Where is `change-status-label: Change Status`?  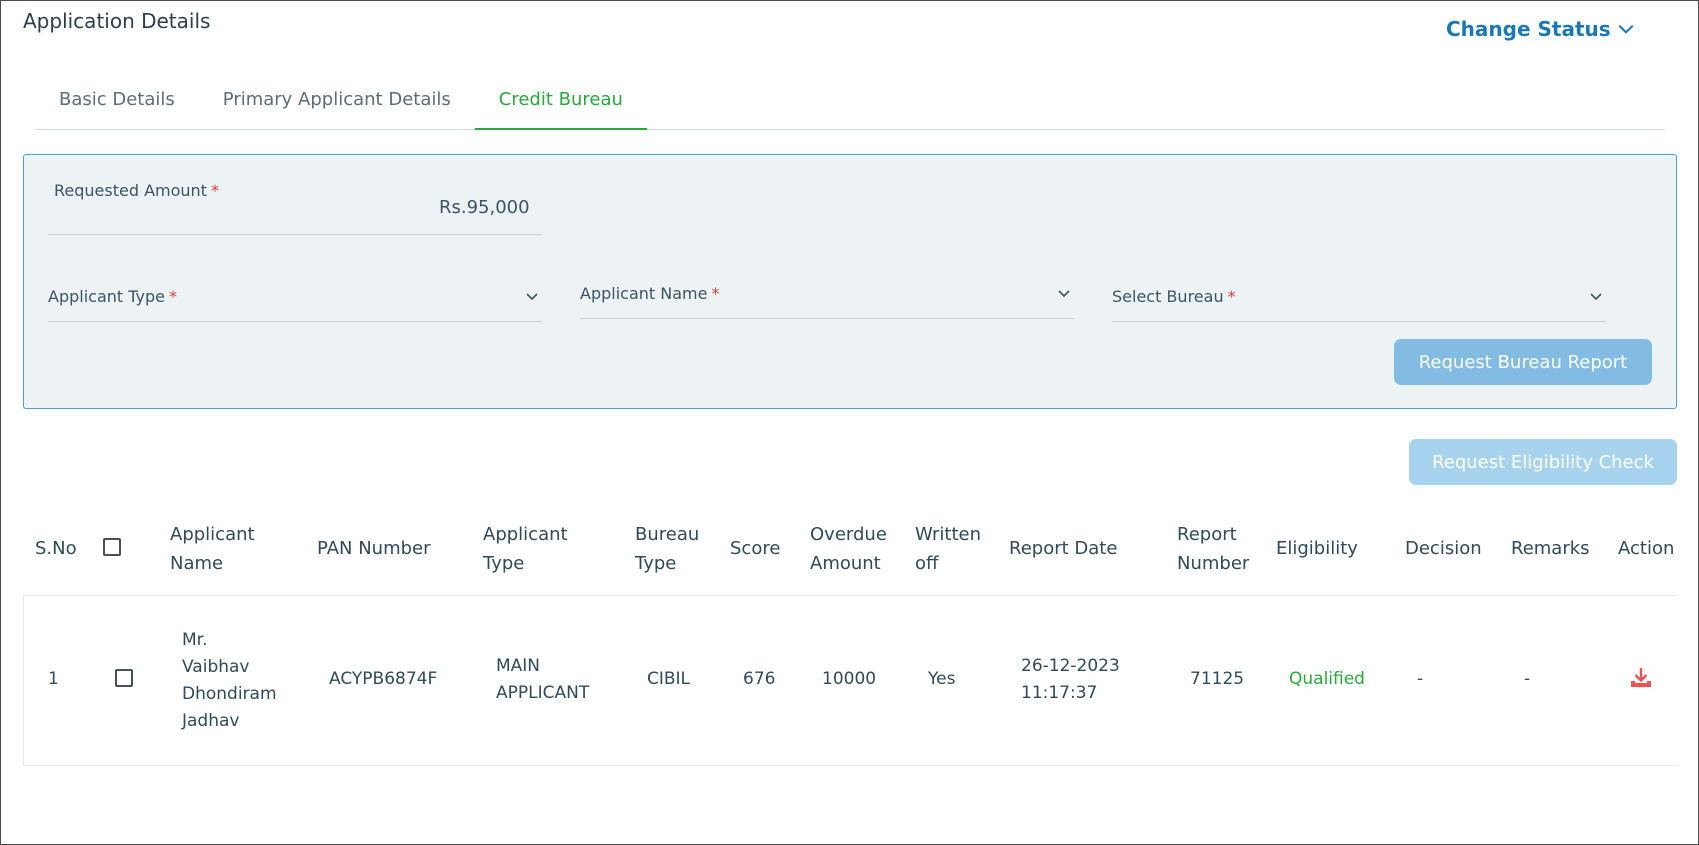 change-status-label: Change Status is located at coordinates (1528, 29).